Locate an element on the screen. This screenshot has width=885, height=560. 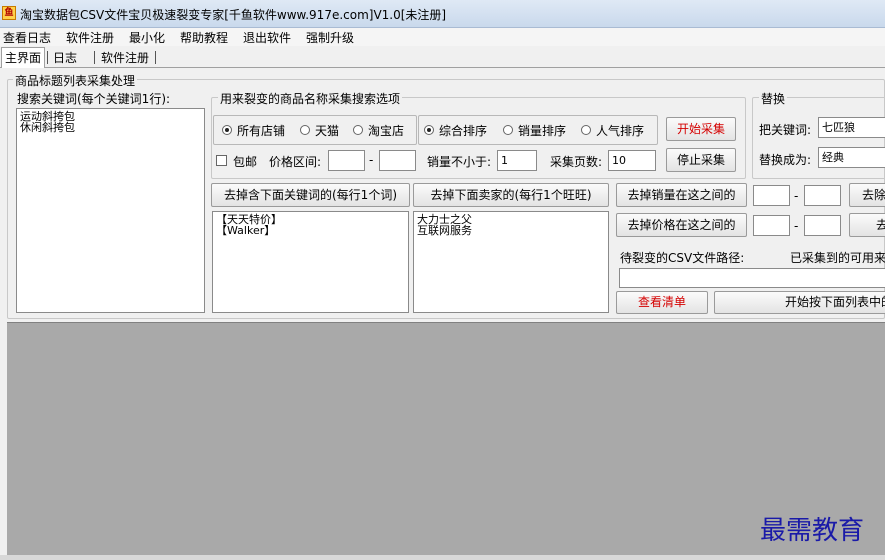
price-max-input is located at coordinates (397, 160).